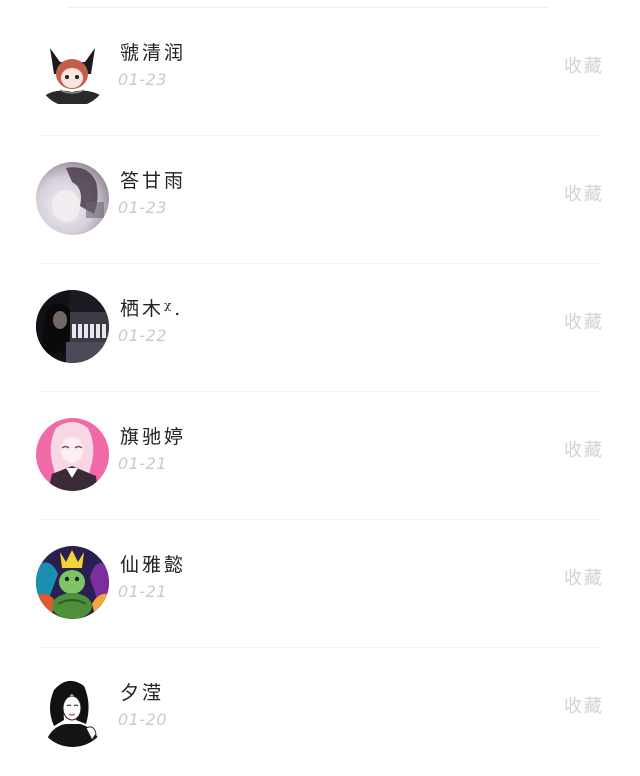 Image resolution: width=640 pixels, height=776 pixels. What do you see at coordinates (142, 693) in the screenshot?
I see `contact-name: 夕滢` at bounding box center [142, 693].